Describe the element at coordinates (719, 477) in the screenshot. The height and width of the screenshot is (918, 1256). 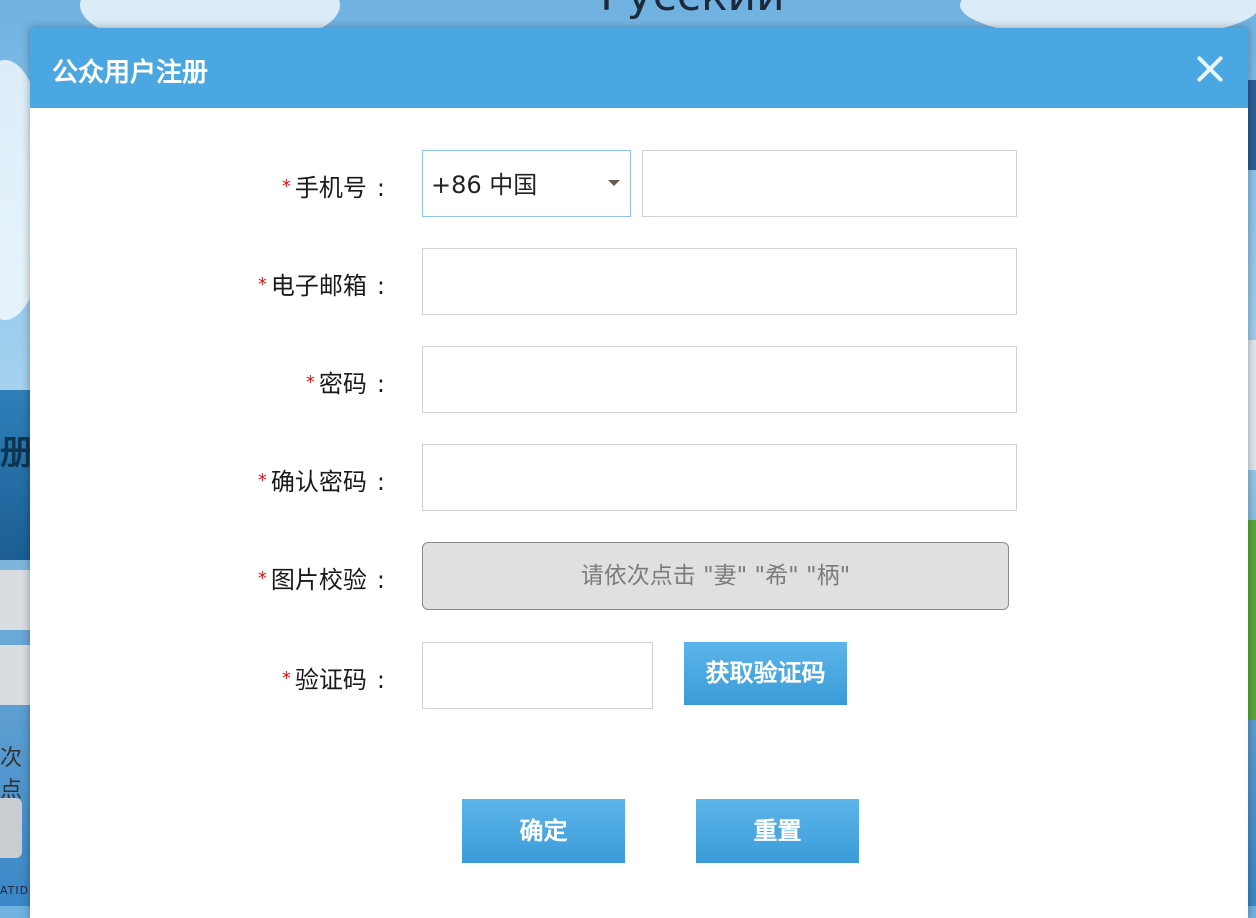
I see `confirm-password-input` at that location.